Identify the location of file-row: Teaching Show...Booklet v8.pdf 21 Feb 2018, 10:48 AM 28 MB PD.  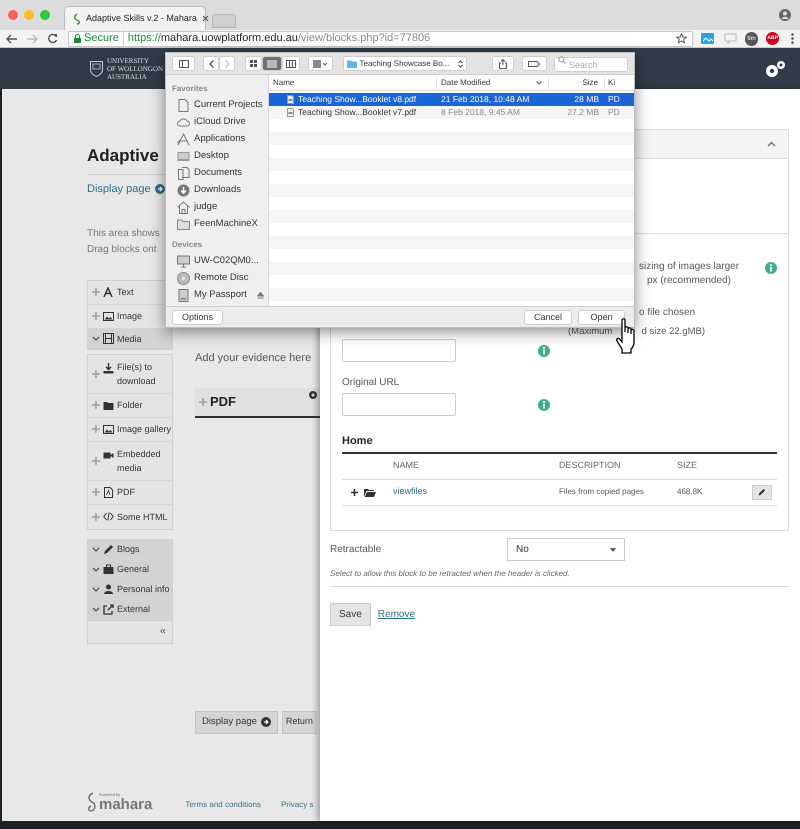
(451, 99).